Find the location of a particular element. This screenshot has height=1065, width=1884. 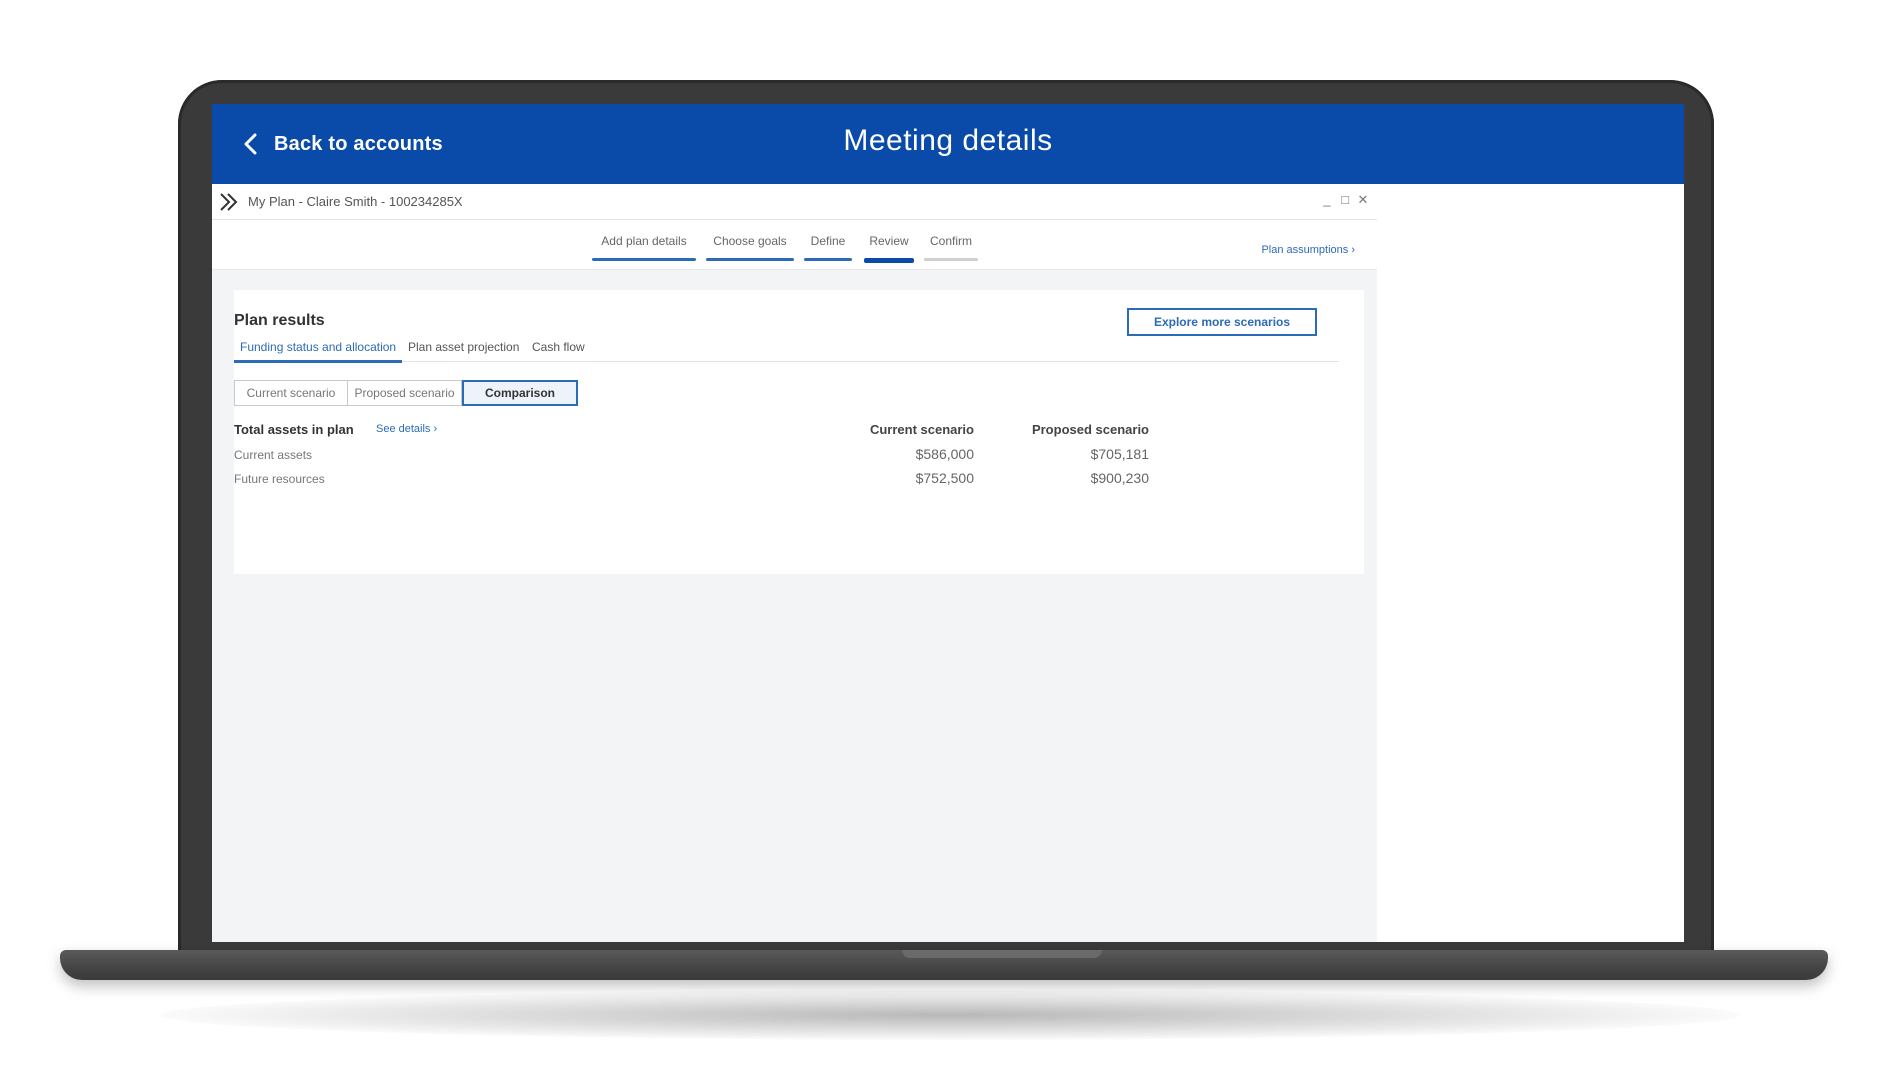

window-title: My Plan - Claire Smith - 100234285X is located at coordinates (355, 201).